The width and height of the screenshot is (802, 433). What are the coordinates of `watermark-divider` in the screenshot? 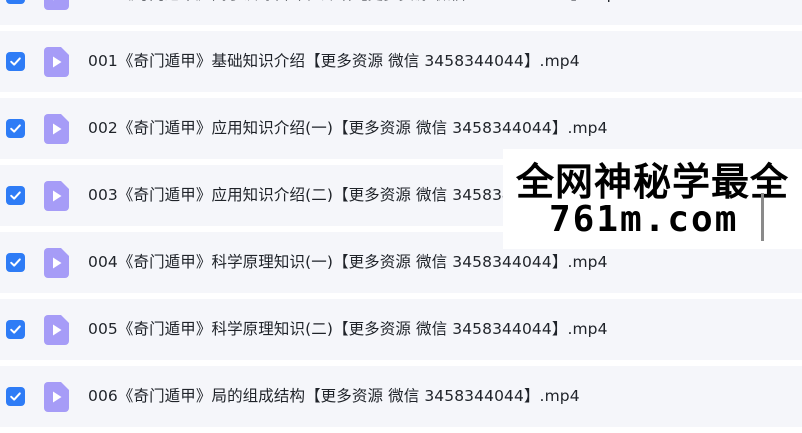 It's located at (762, 217).